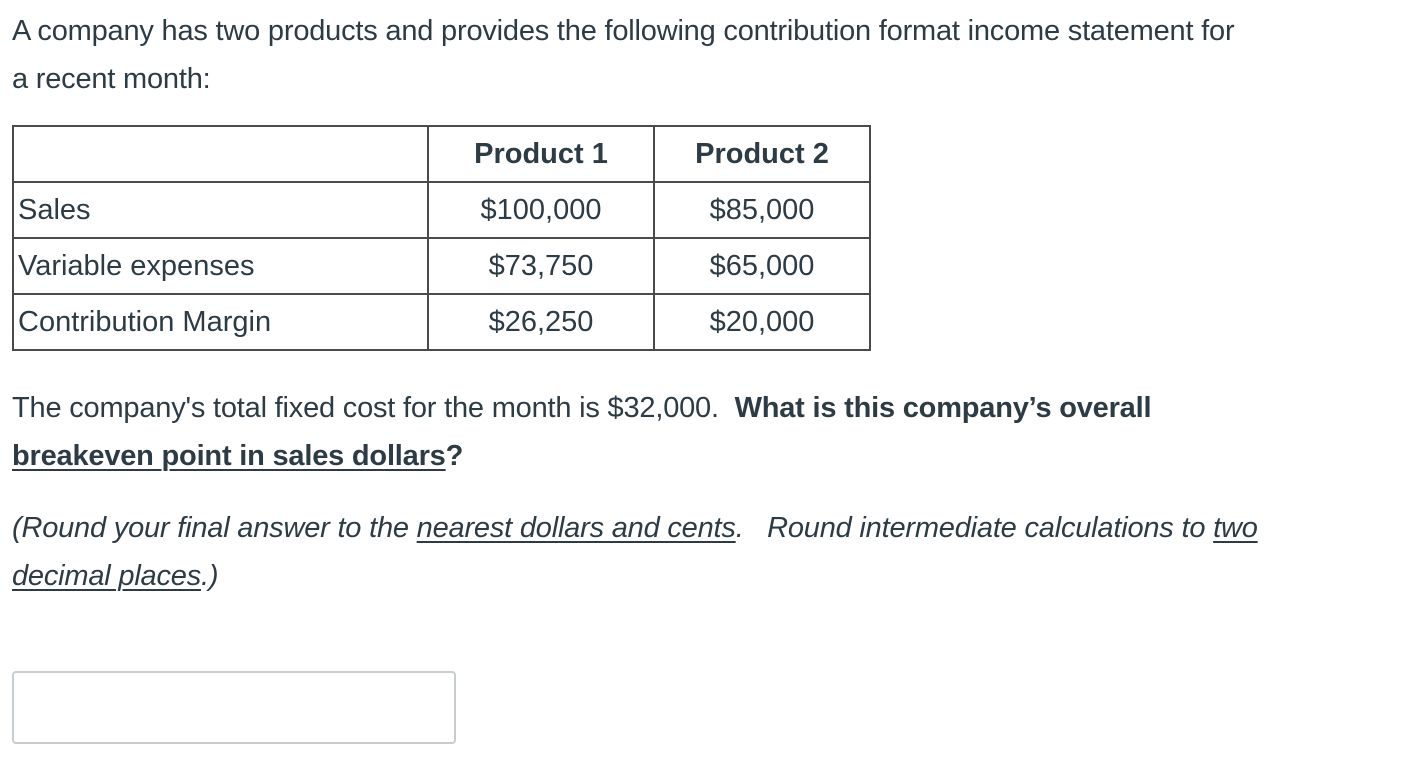  Describe the element at coordinates (220, 210) in the screenshot. I see `row-label: Sales` at that location.